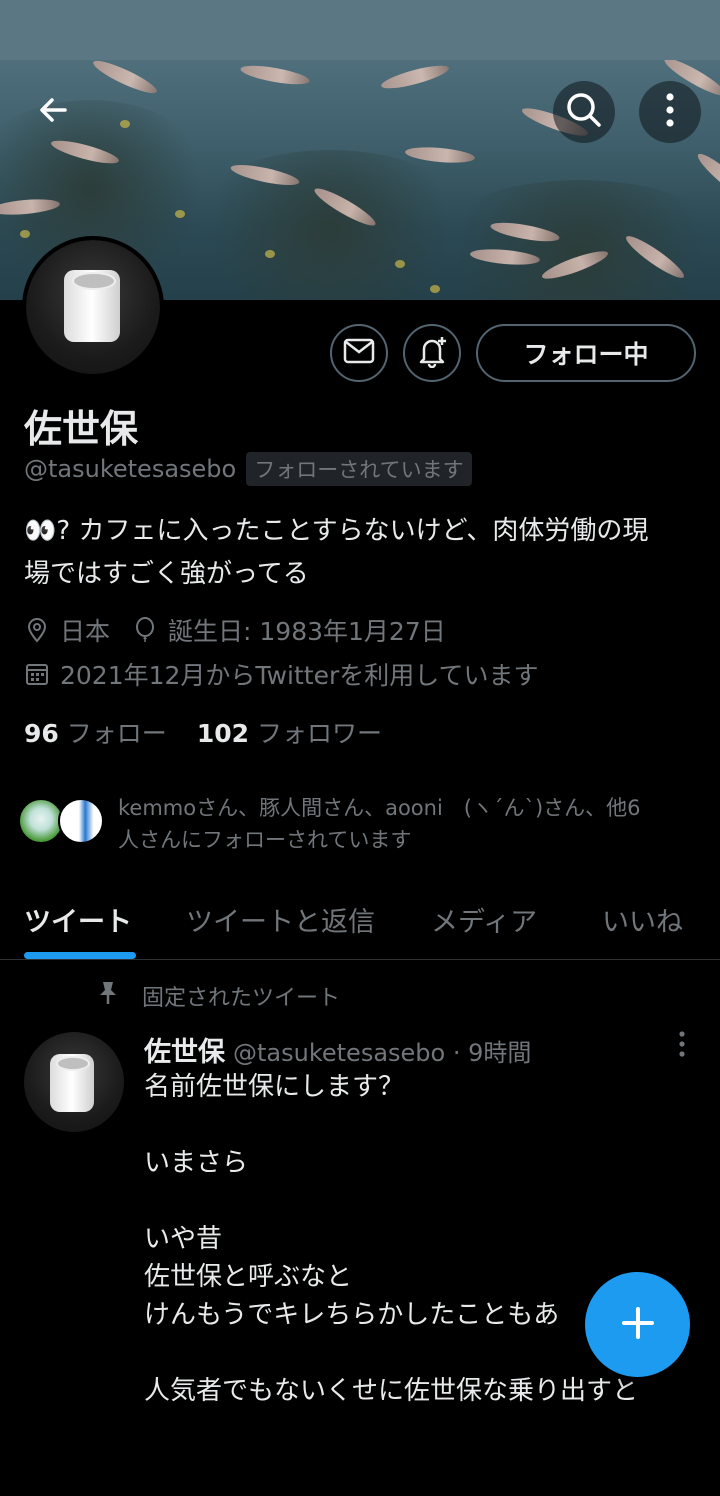 The image size is (720, 1496). I want to click on envelope-icon, so click(359, 353).